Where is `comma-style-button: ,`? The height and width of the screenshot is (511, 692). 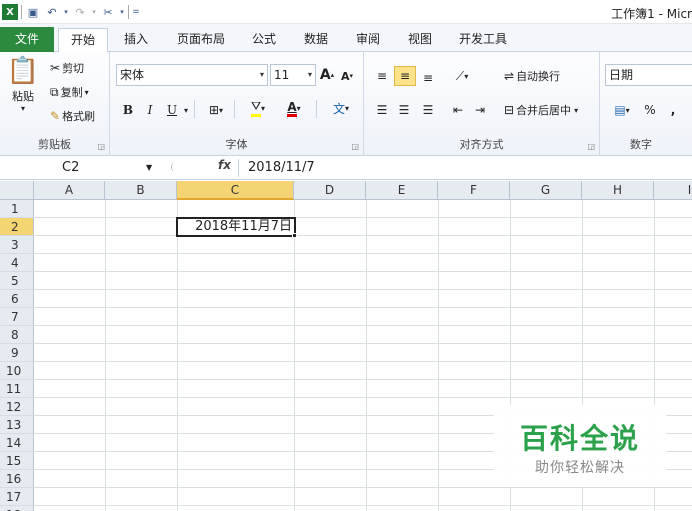
comma-style-button: , is located at coordinates (673, 110).